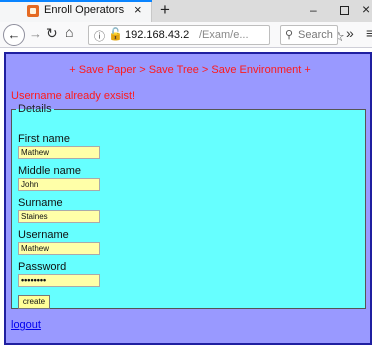 The image size is (372, 345). I want to click on middle-name-input: John, so click(59, 184).